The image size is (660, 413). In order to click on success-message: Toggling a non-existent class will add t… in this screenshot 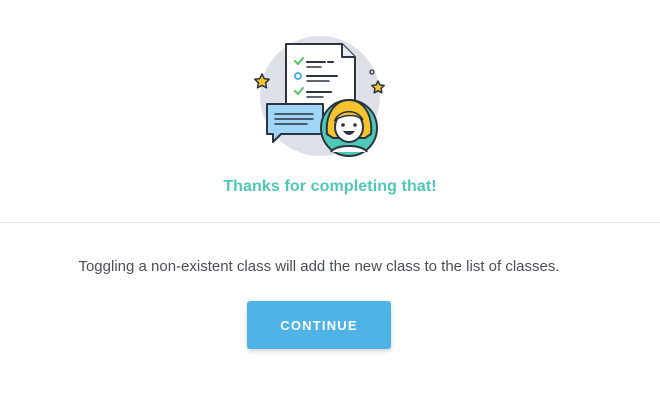, I will do `click(319, 266)`.